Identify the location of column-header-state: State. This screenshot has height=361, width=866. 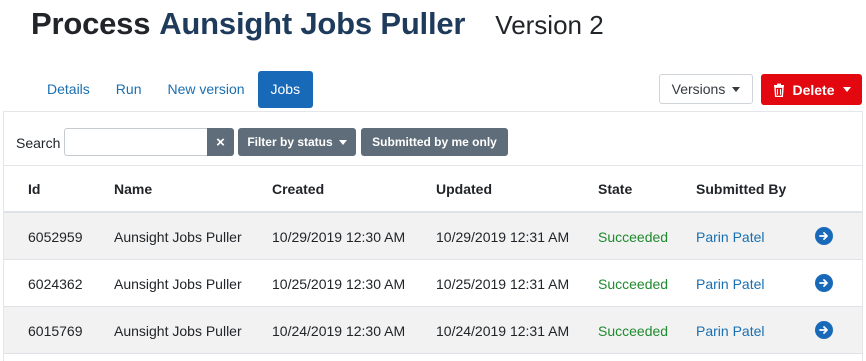
(615, 189).